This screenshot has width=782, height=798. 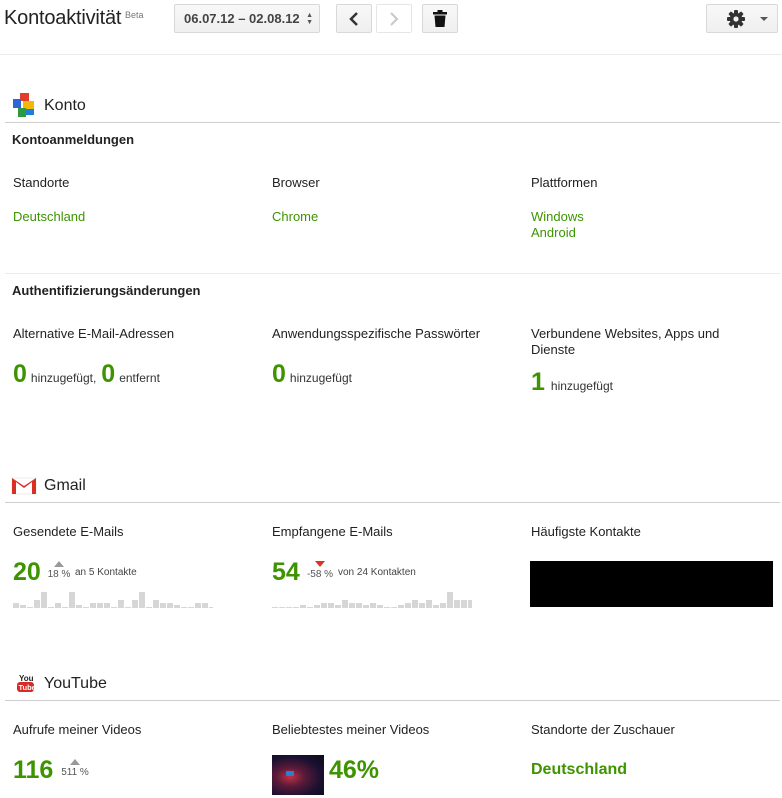 What do you see at coordinates (77, 729) in the screenshot?
I see `video-views-label: Aufrufe meiner Videos` at bounding box center [77, 729].